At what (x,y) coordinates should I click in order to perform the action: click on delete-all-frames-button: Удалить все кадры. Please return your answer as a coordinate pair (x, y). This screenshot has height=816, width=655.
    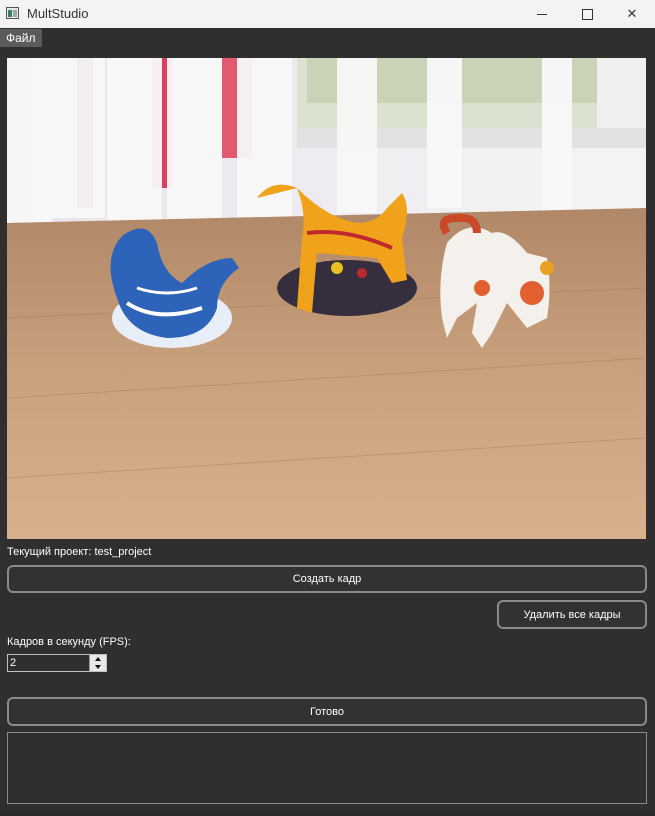
    Looking at the image, I should click on (572, 614).